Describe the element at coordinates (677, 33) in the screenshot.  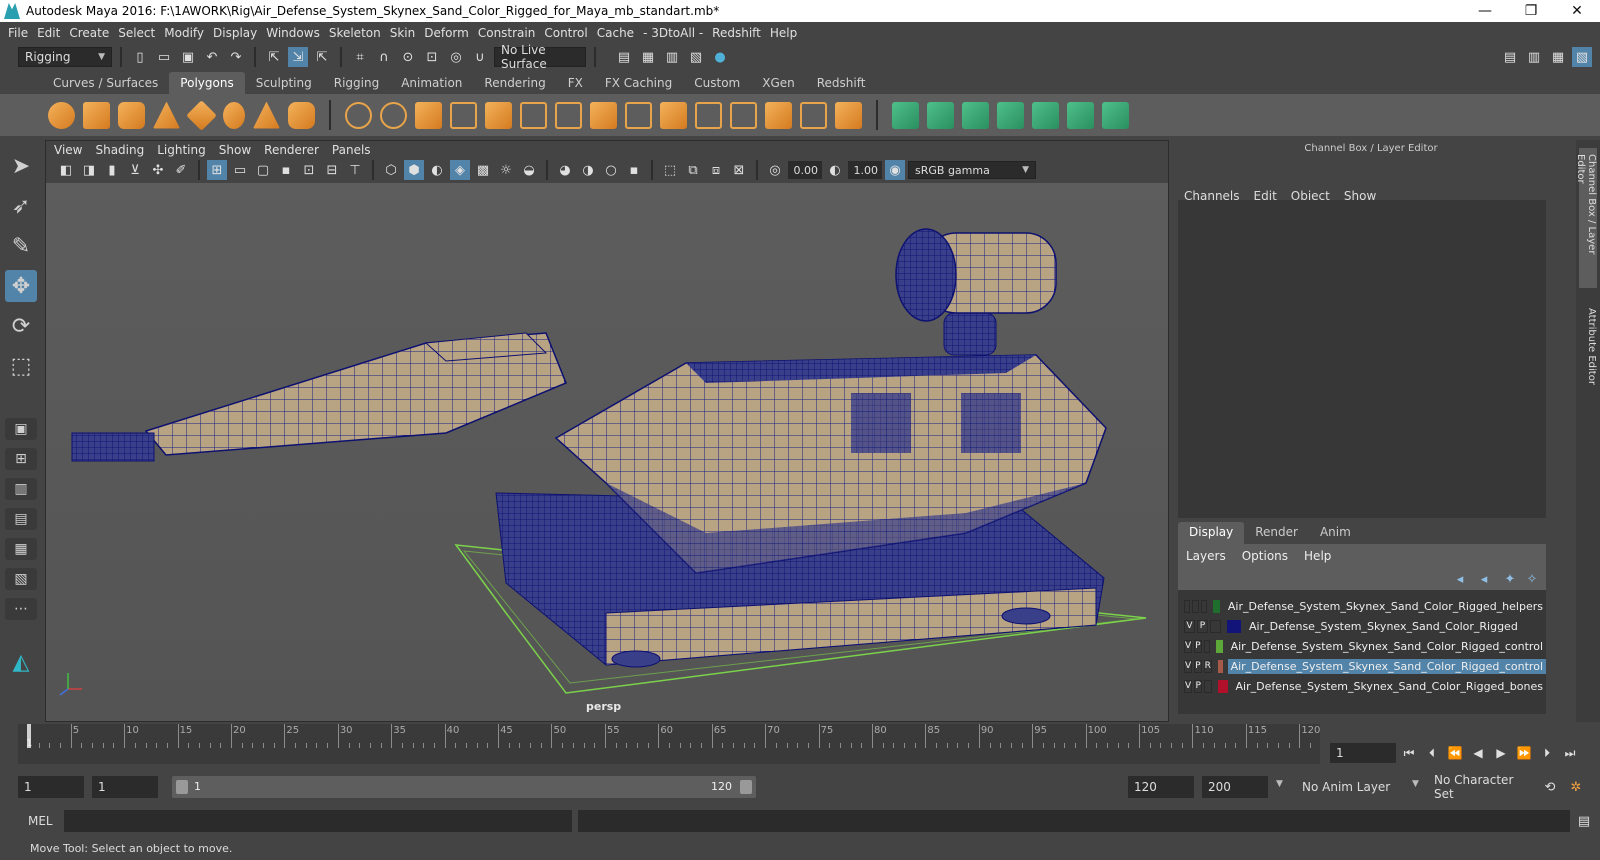
I see `menu-3dtoall: - 3DtoAll -` at that location.